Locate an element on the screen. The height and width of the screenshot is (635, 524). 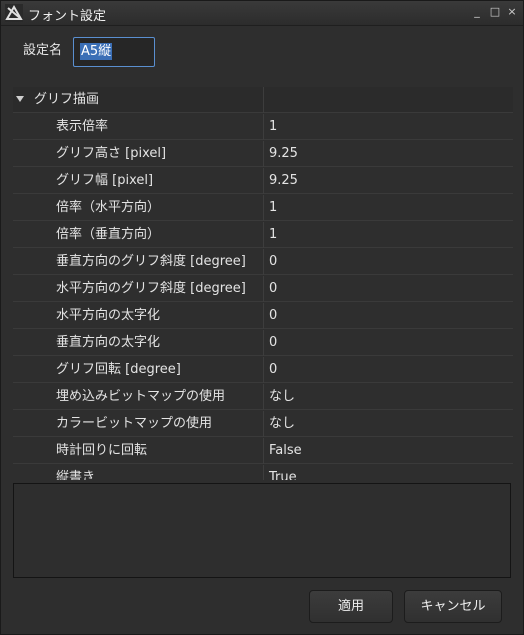
property-row: 水平方向のグリフ斜度 [degree] 0 is located at coordinates (263, 289).